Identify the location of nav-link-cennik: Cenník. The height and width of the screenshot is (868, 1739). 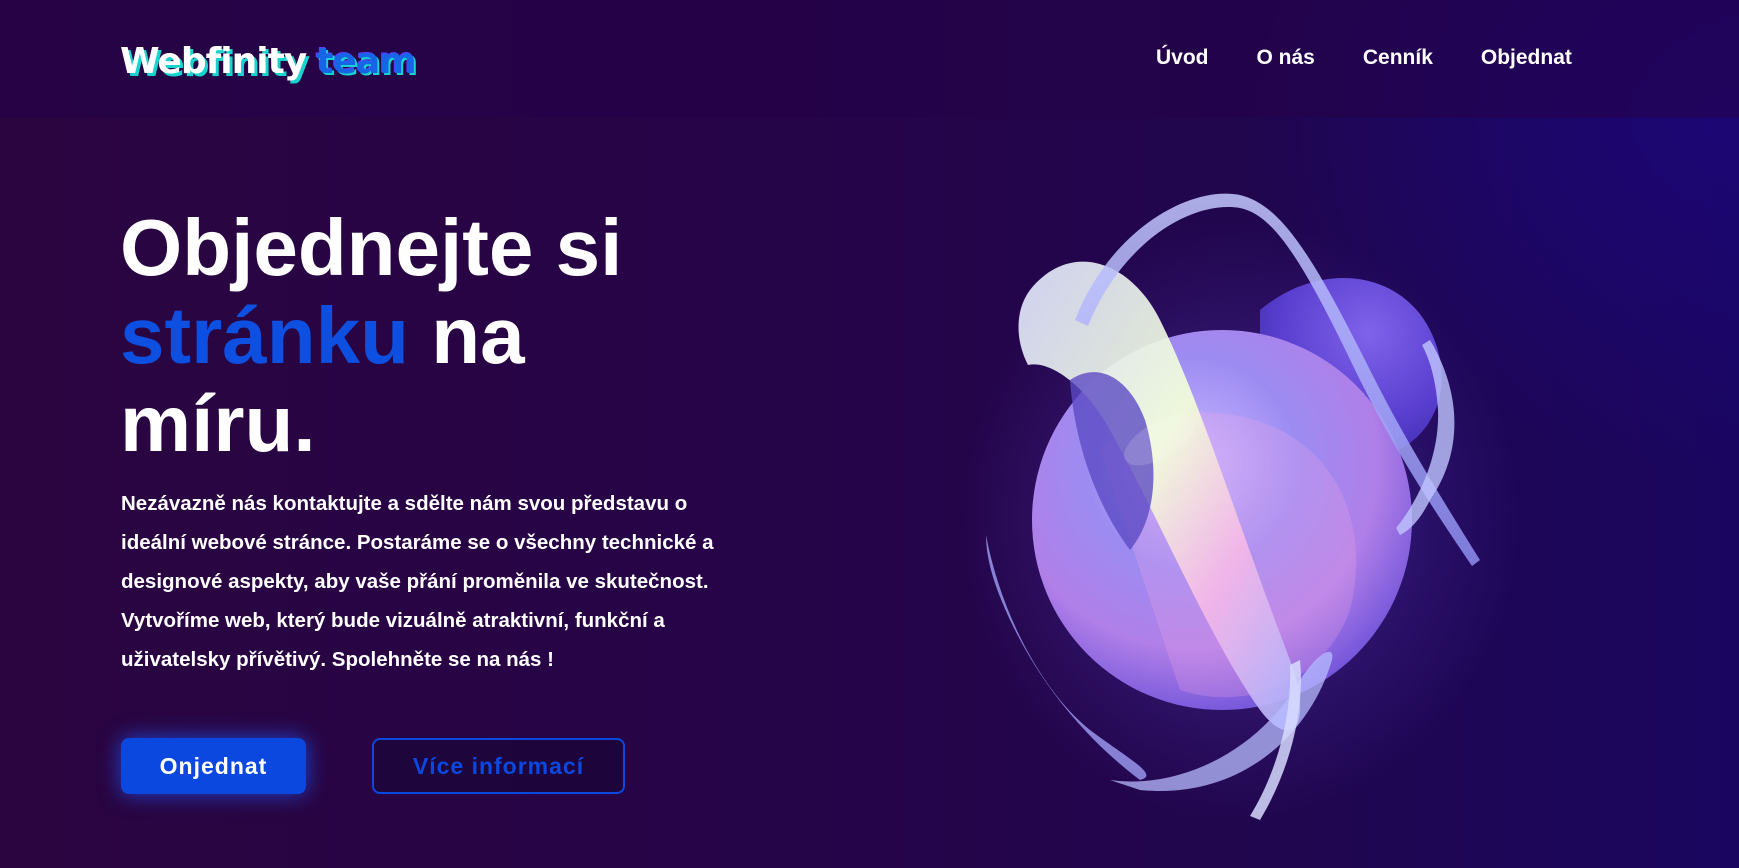
(1398, 58).